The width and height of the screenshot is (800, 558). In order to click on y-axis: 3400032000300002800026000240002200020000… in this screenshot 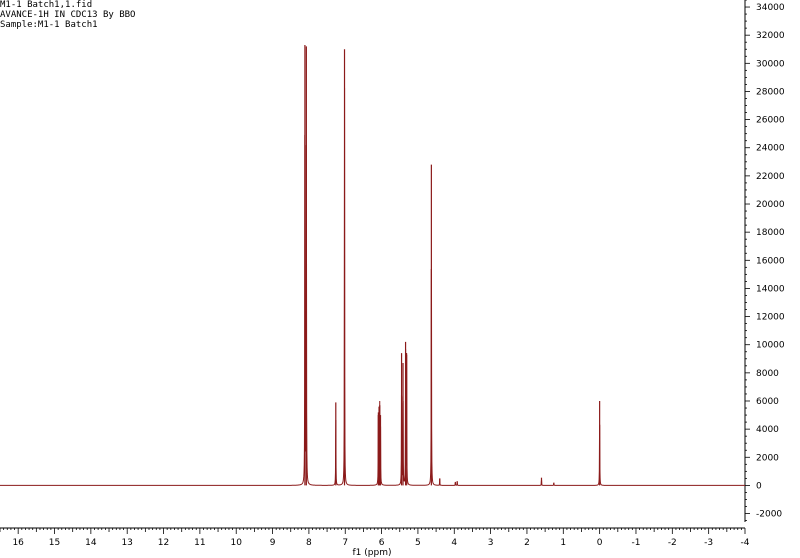, I will do `click(764, 261)`.